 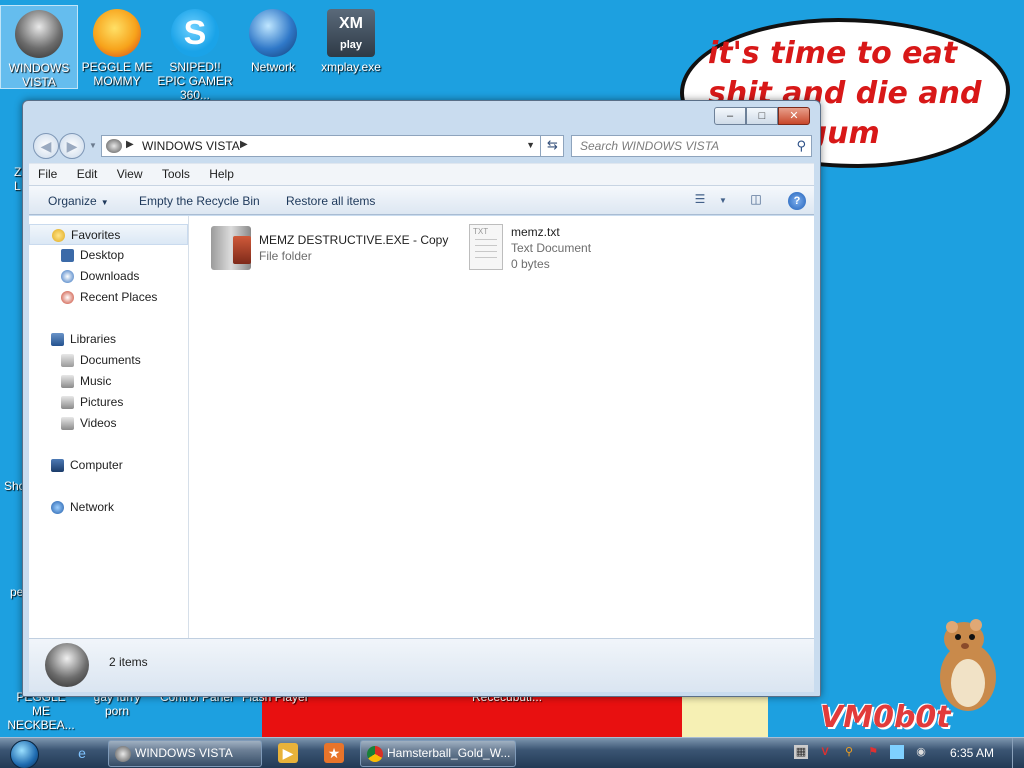 I want to click on nav-item-libraries: Libraries, so click(x=108, y=339).